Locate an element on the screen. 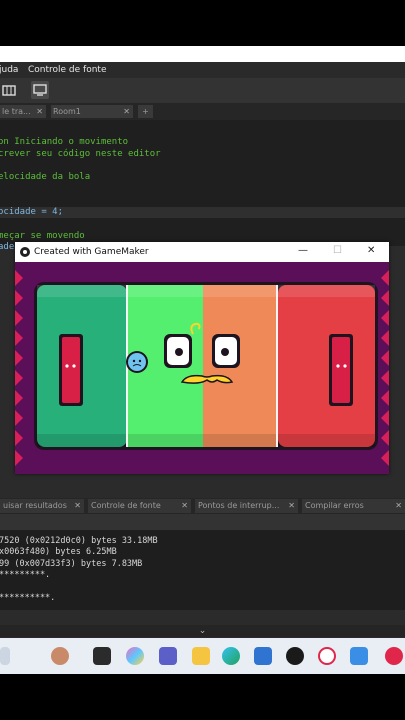 This screenshot has height=720, width=405. close-button: ✕ is located at coordinates (371, 250).